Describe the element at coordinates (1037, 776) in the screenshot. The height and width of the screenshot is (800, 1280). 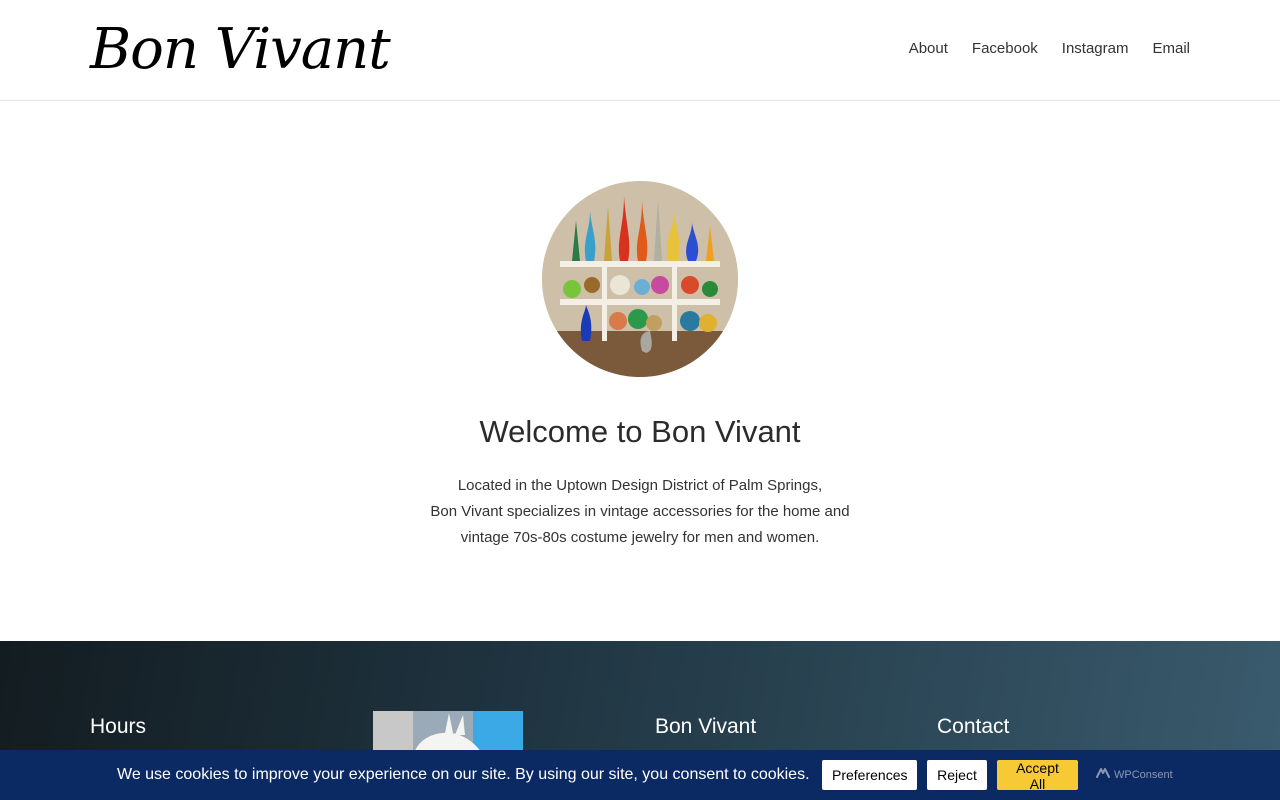
I see `cookie-accept-all-button: Accept All` at that location.